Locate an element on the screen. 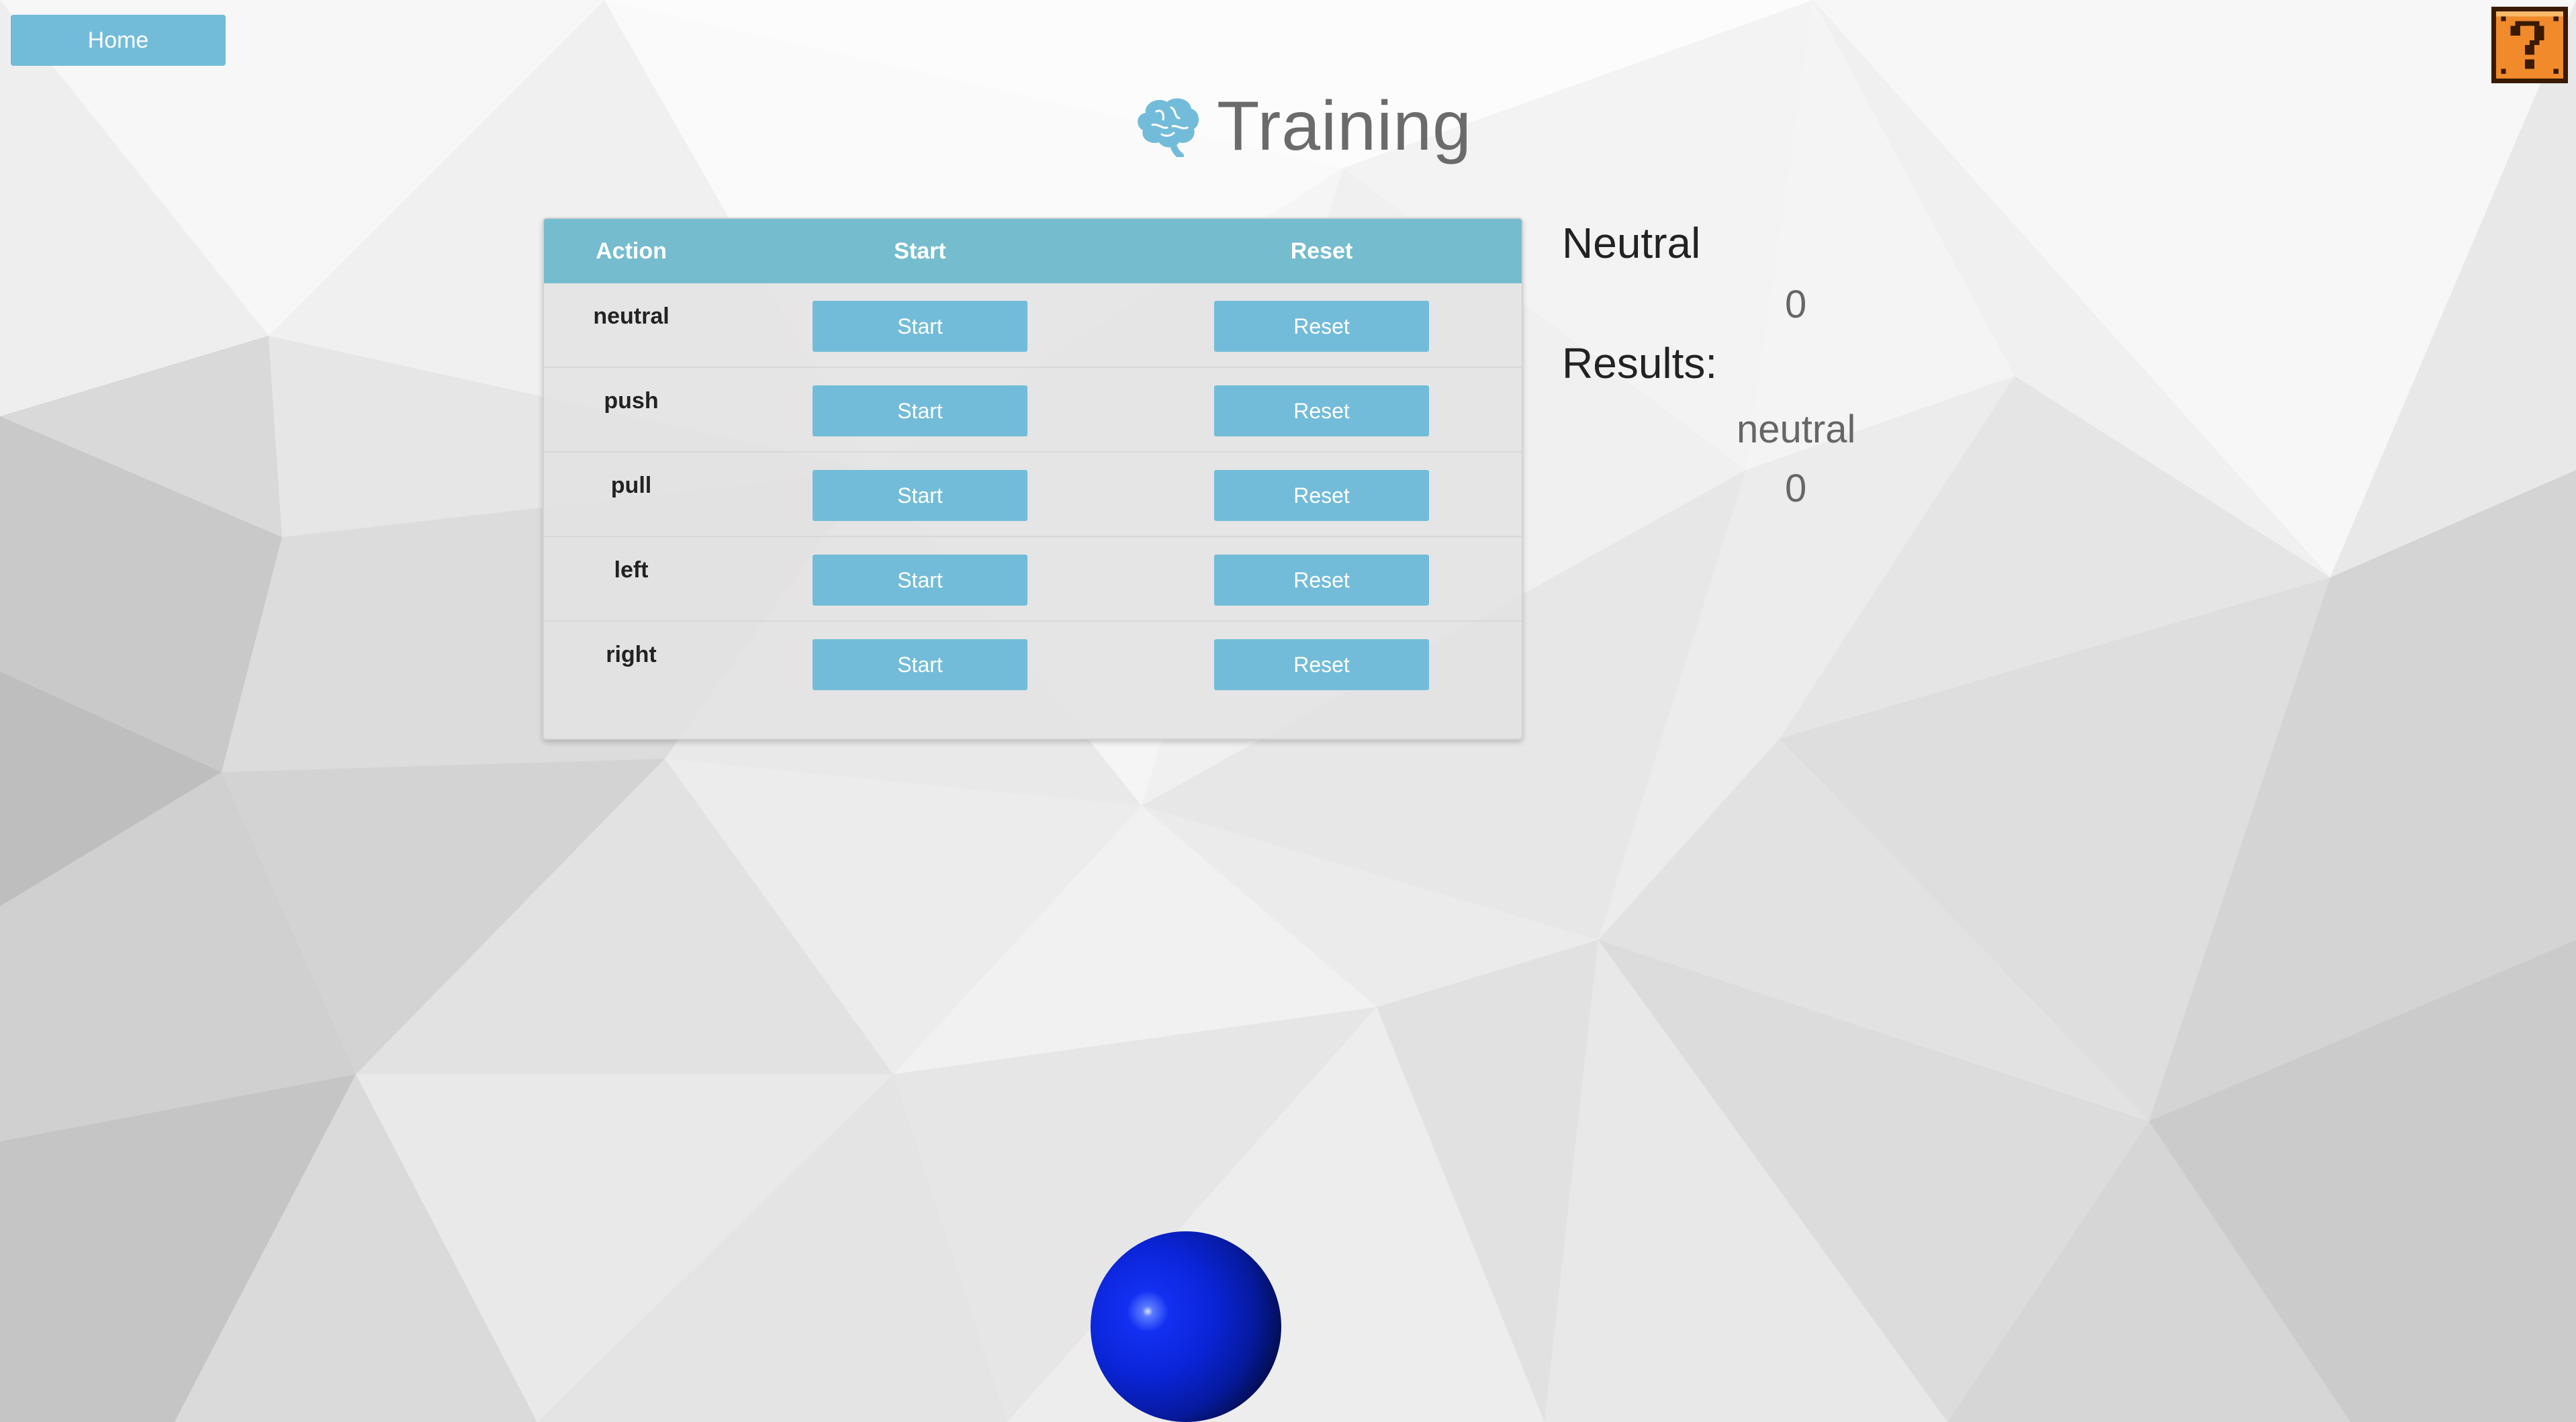  page-title: Training is located at coordinates (1344, 126).